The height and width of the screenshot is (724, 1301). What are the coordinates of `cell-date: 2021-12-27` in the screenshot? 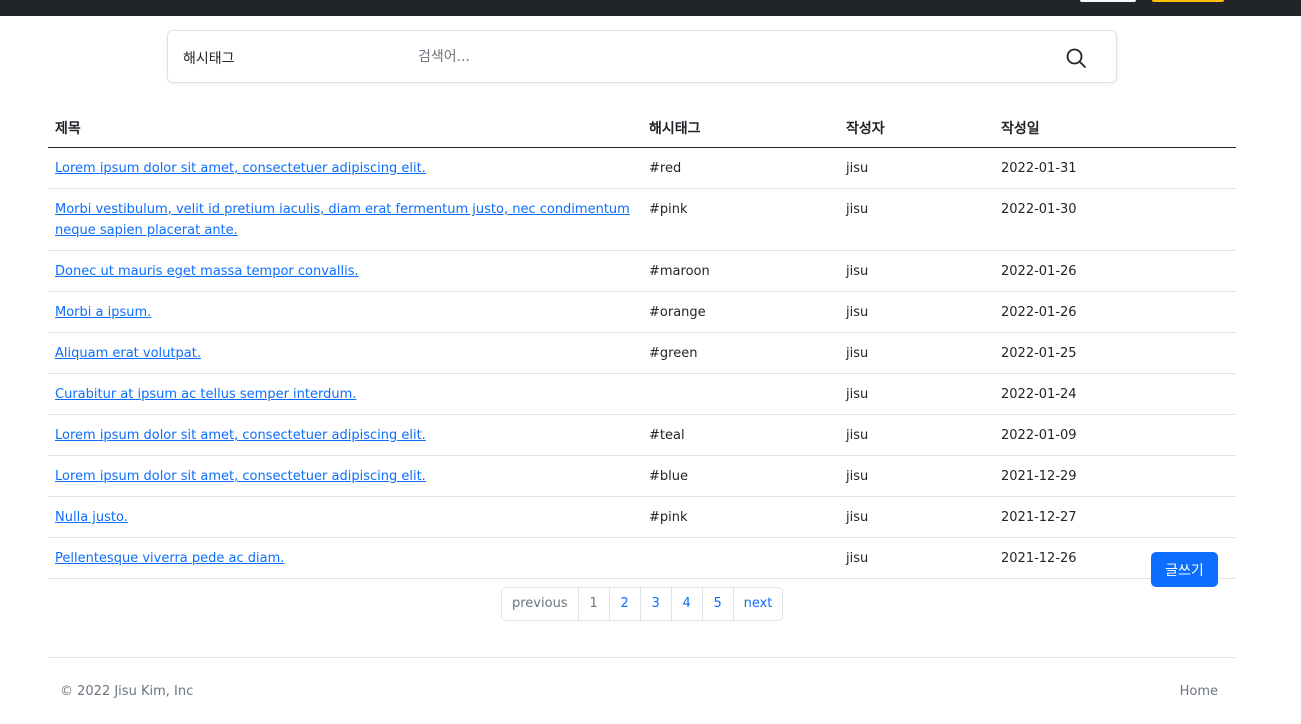 It's located at (1115, 517).